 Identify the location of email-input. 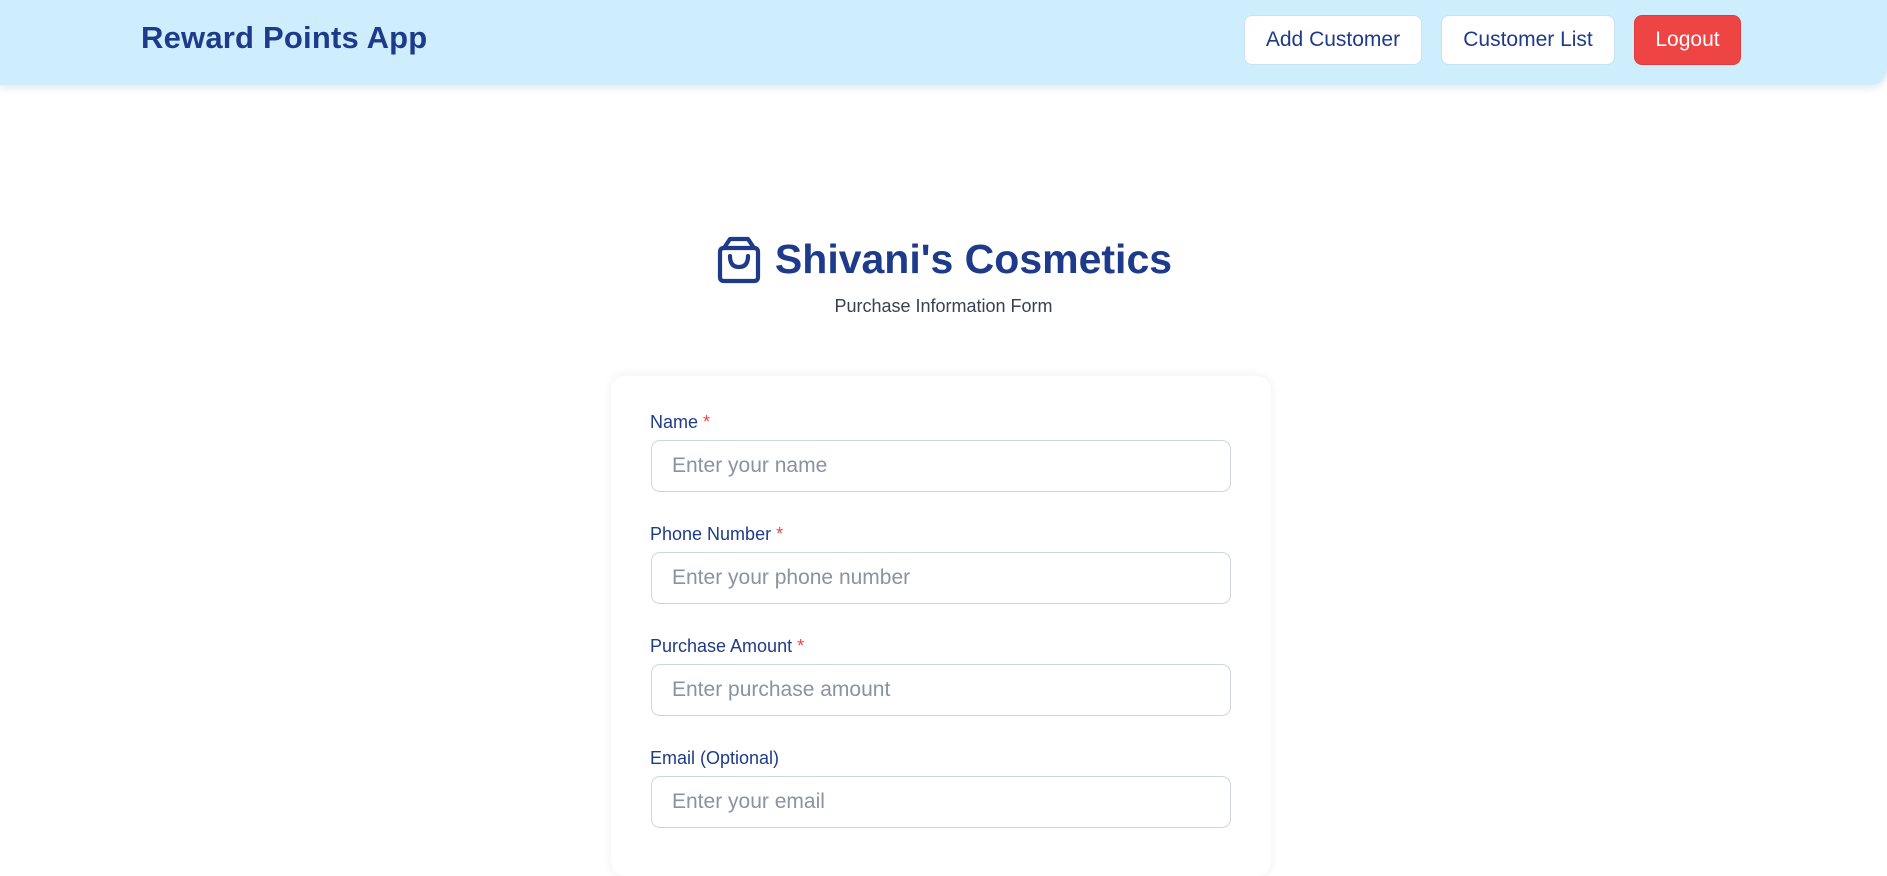
(941, 802).